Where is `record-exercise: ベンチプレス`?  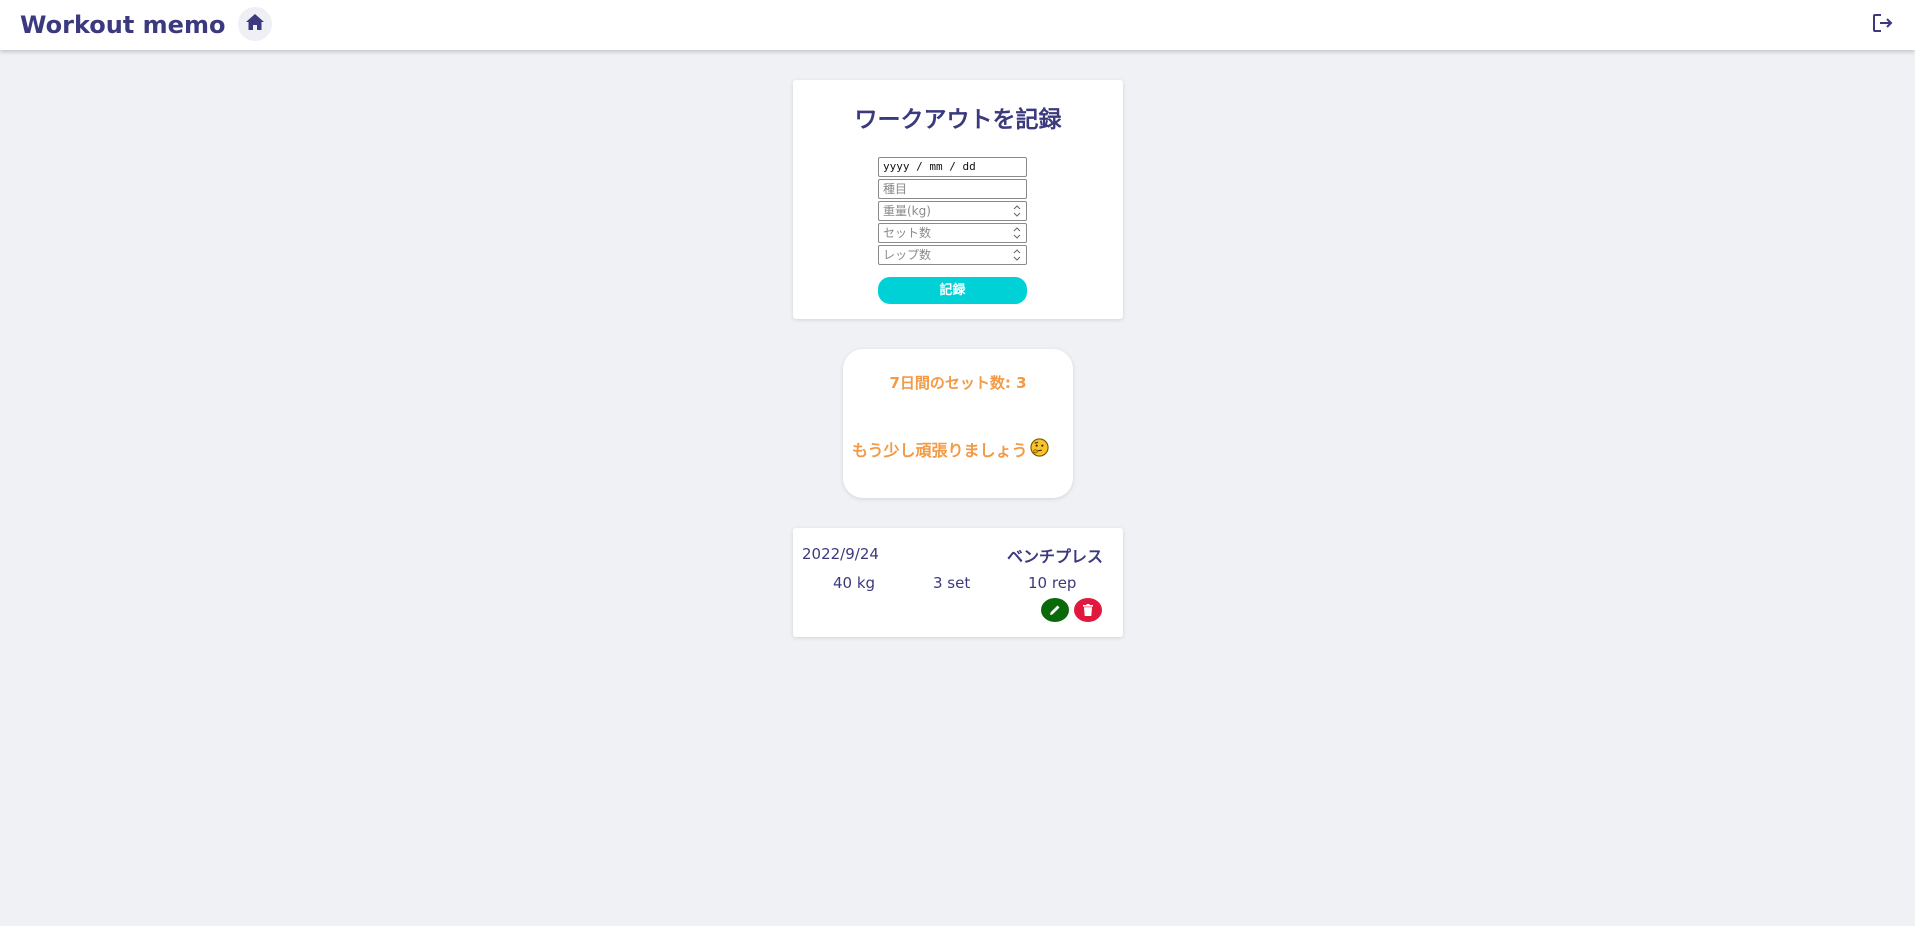 record-exercise: ベンチプレス is located at coordinates (1054, 556).